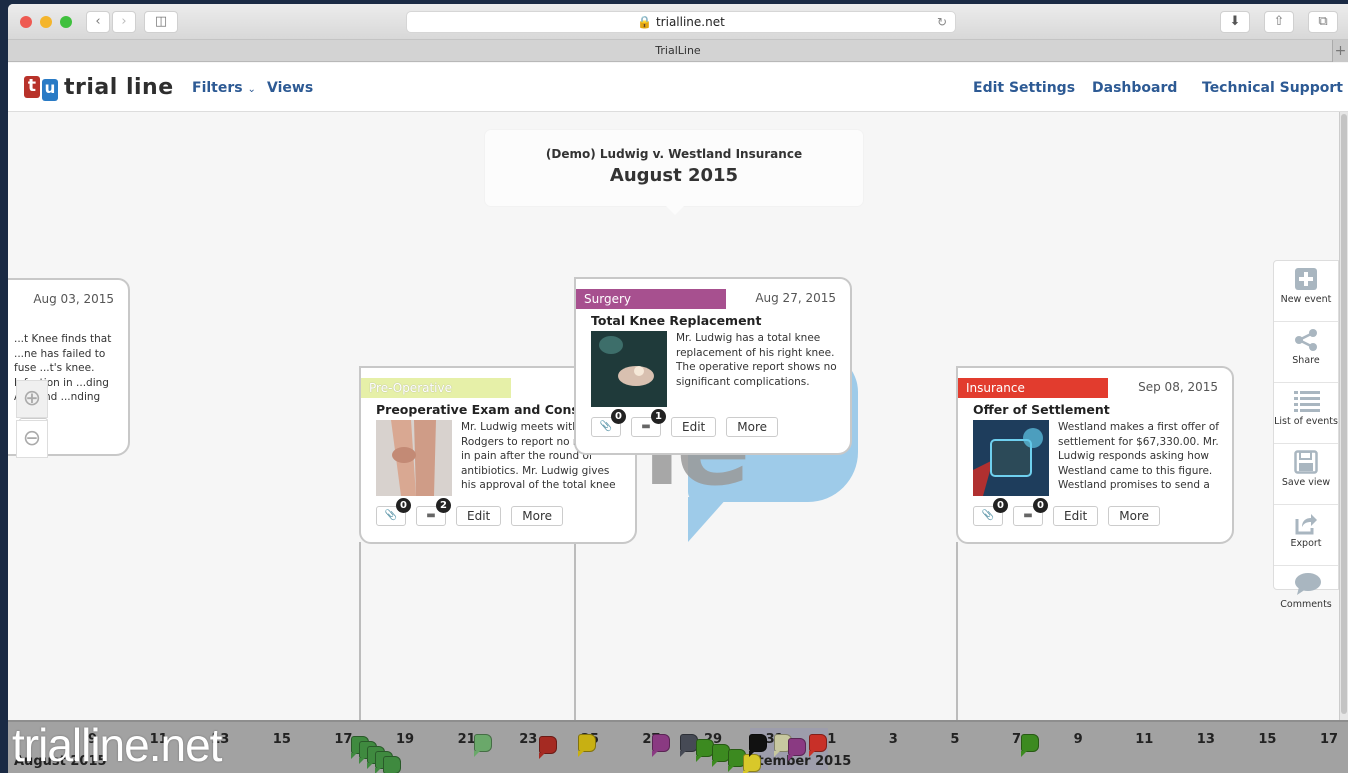 Image resolution: width=1348 pixels, height=773 pixels. What do you see at coordinates (405, 739) in the screenshot?
I see `timeline-tick: 19` at bounding box center [405, 739].